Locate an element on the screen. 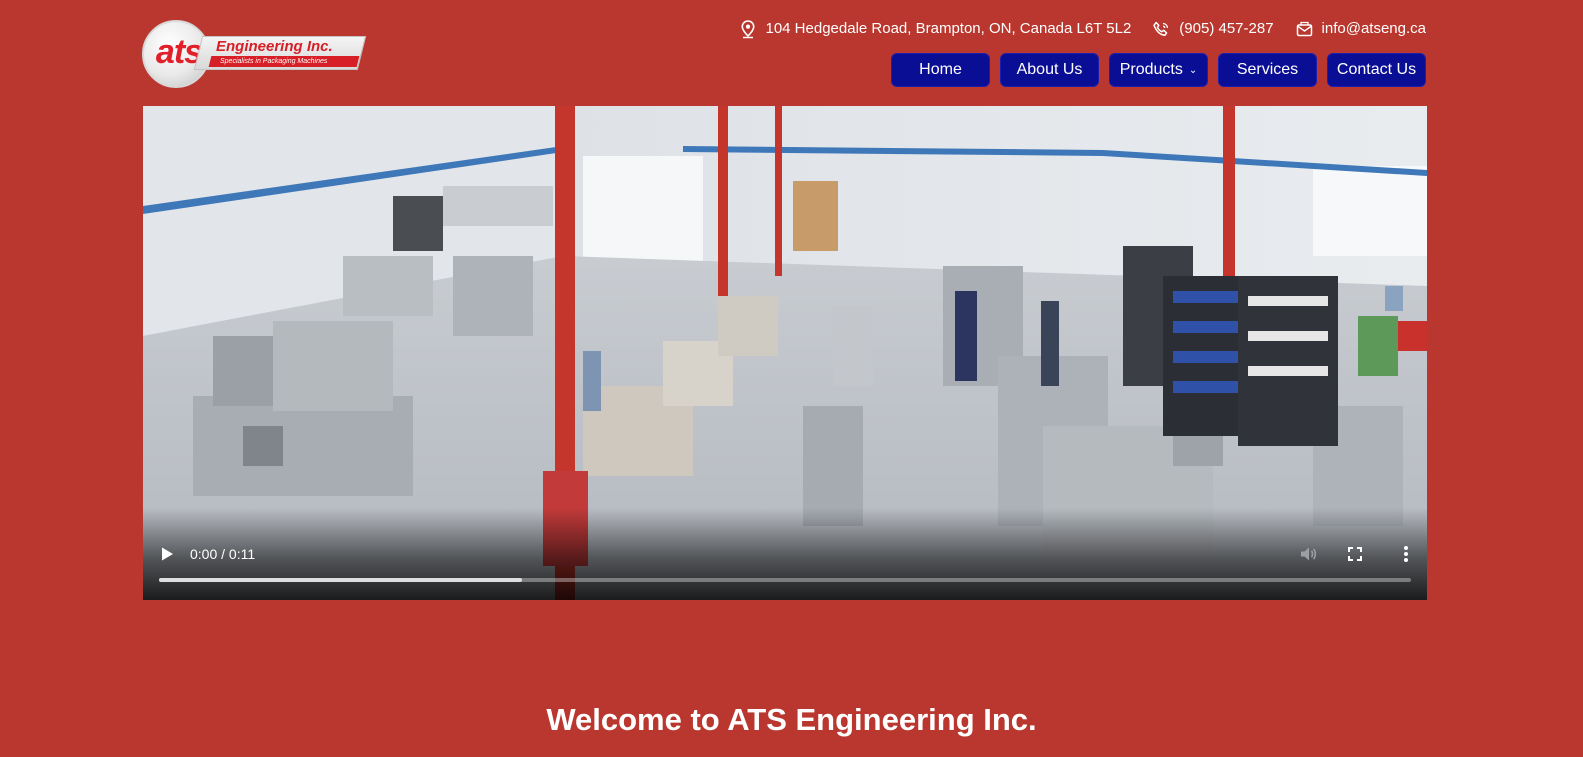 Image resolution: width=1583 pixels, height=757 pixels. nav-services-button: Services is located at coordinates (1267, 70).